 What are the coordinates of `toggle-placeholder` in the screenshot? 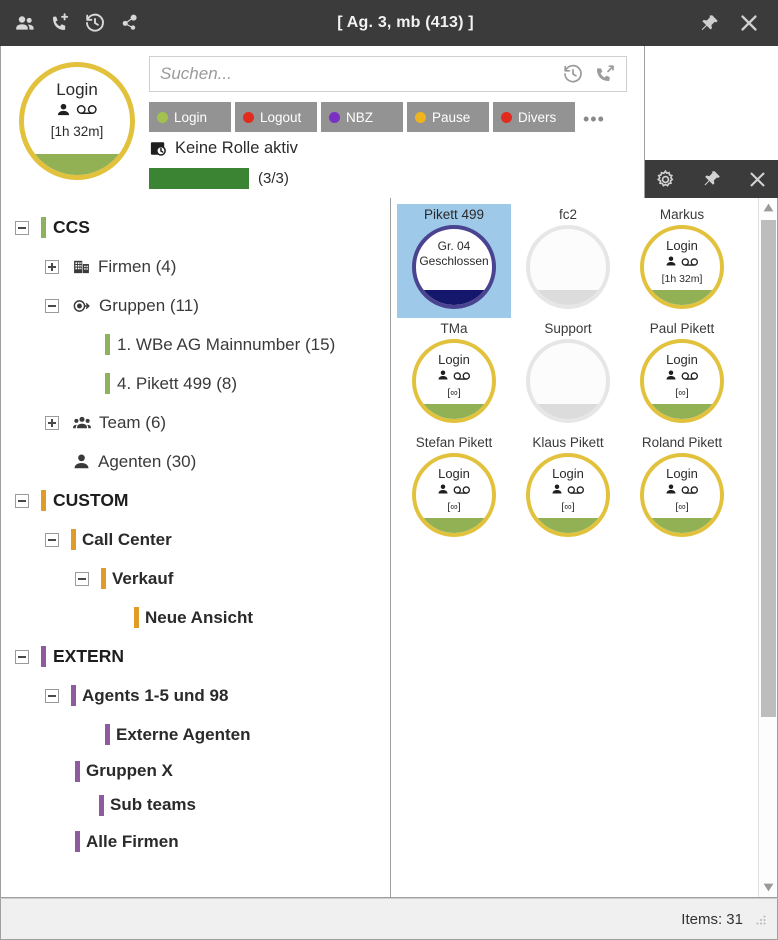 It's located at (52, 462).